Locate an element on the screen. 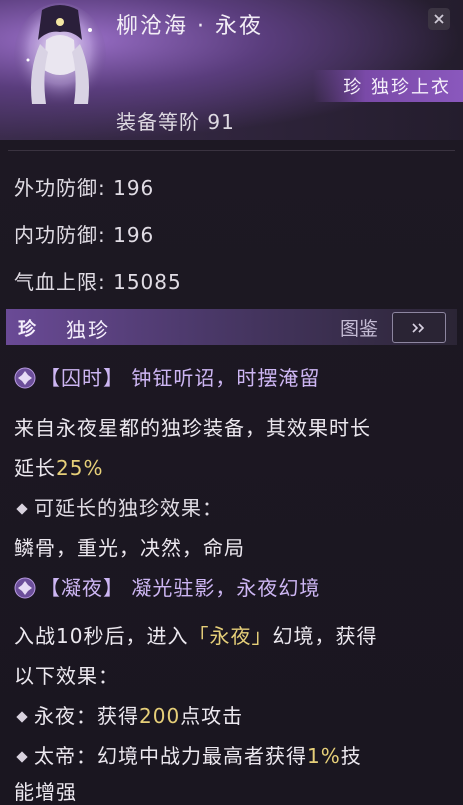 This screenshot has height=805, width=463. effect-sub-list: 鳞骨，重光，决然，命局 is located at coordinates (129, 548).